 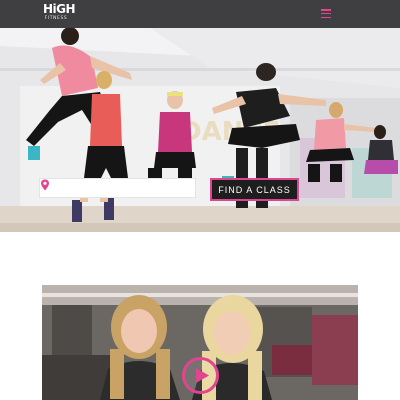 I want to click on logo-wordmark: HiGH, so click(x=59, y=9).